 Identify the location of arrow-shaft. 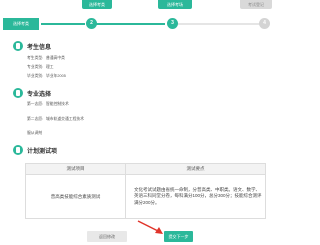
(149, 226).